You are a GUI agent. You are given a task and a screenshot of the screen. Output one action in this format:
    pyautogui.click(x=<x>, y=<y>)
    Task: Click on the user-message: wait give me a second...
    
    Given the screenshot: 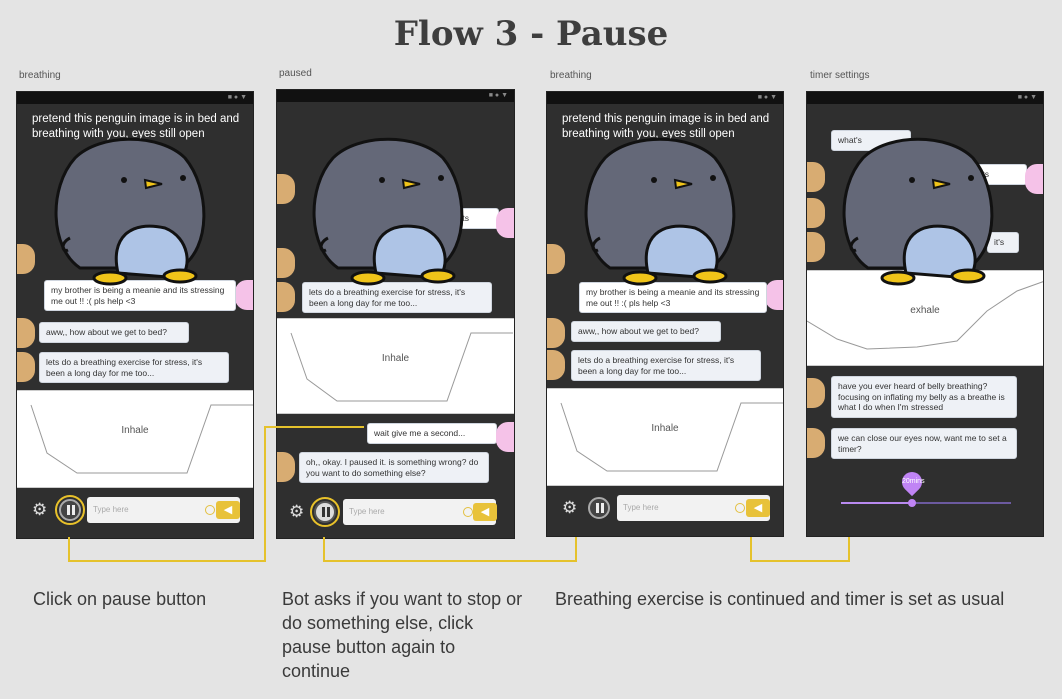 What is the action you would take?
    pyautogui.click(x=432, y=433)
    